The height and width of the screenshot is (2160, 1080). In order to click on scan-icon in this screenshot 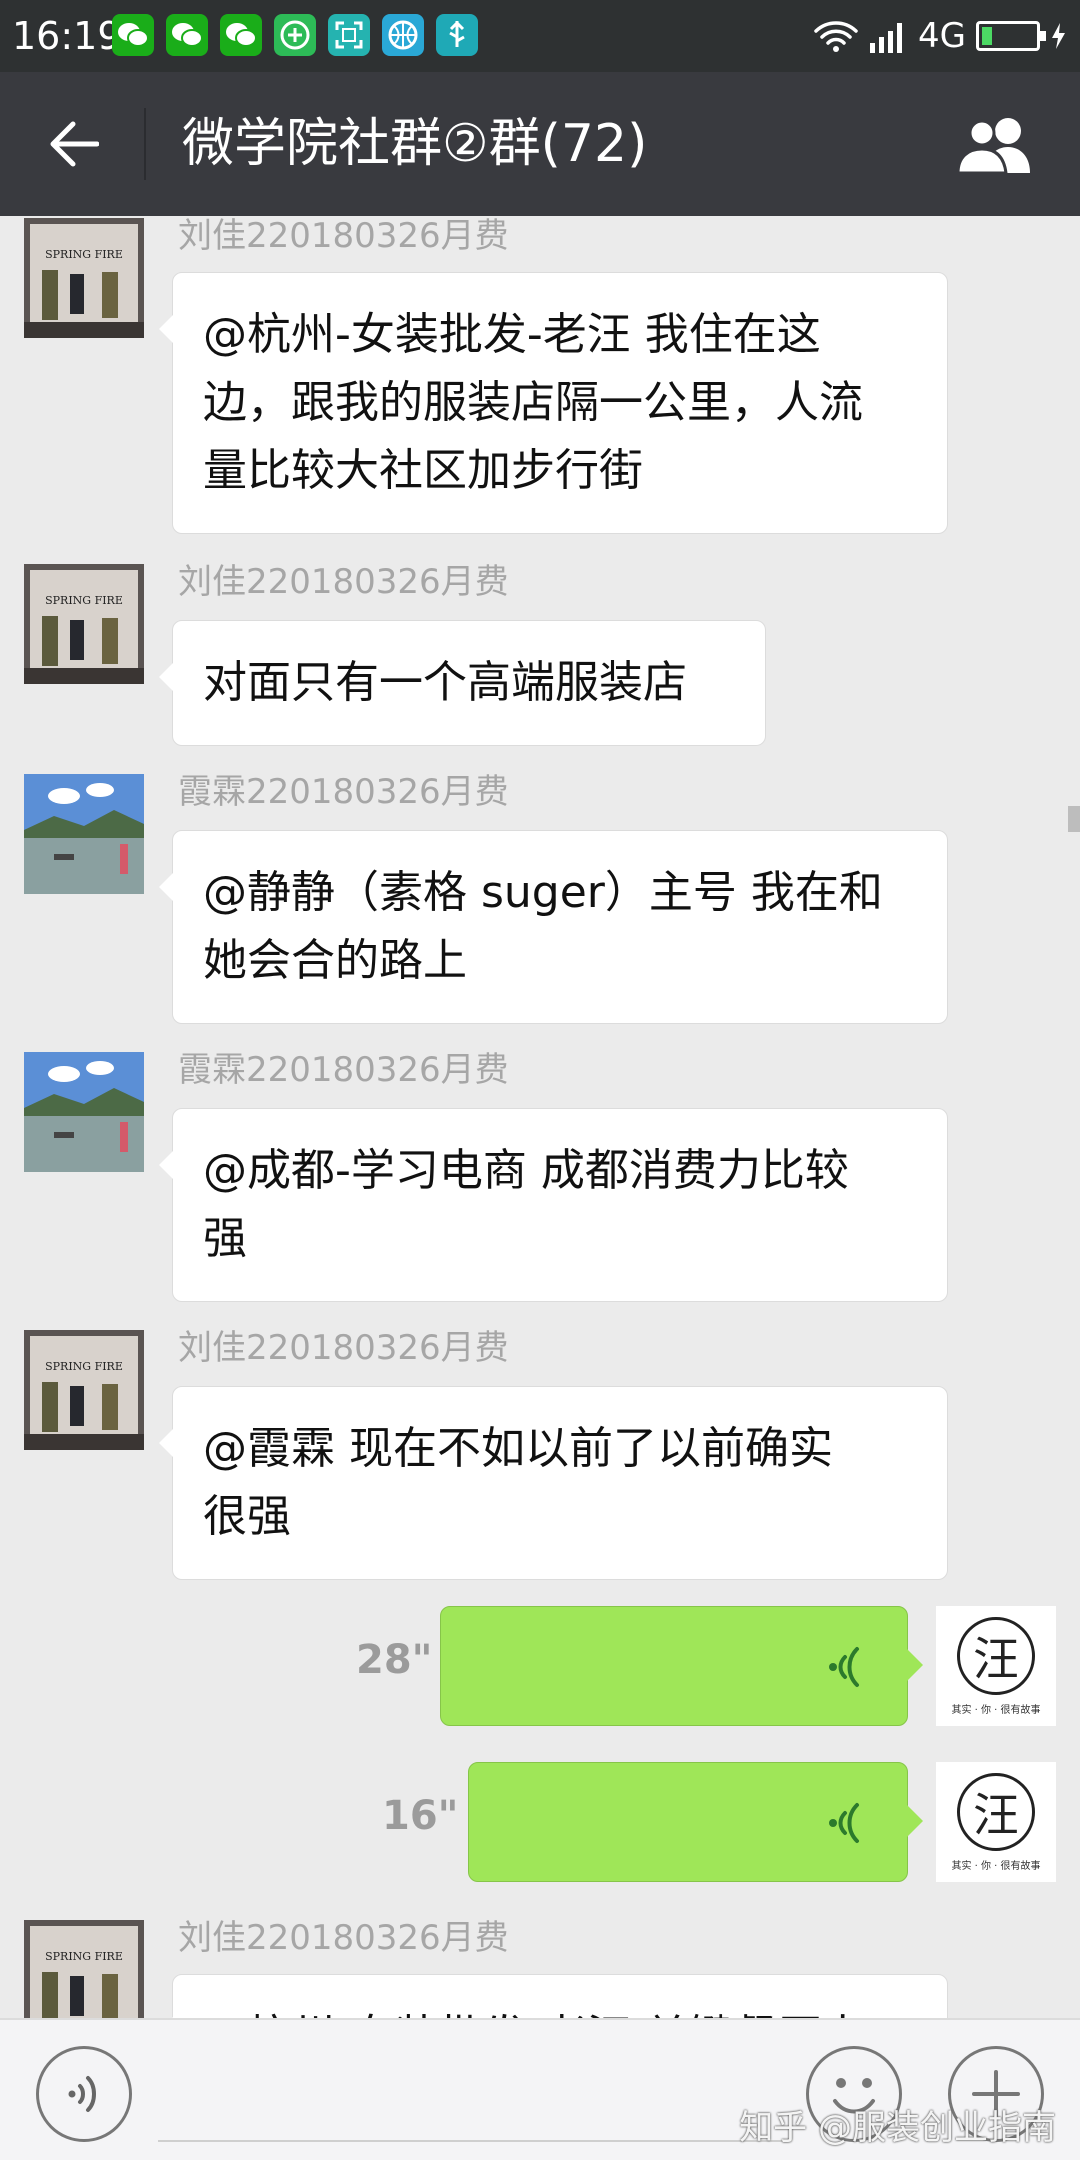, I will do `click(349, 35)`.